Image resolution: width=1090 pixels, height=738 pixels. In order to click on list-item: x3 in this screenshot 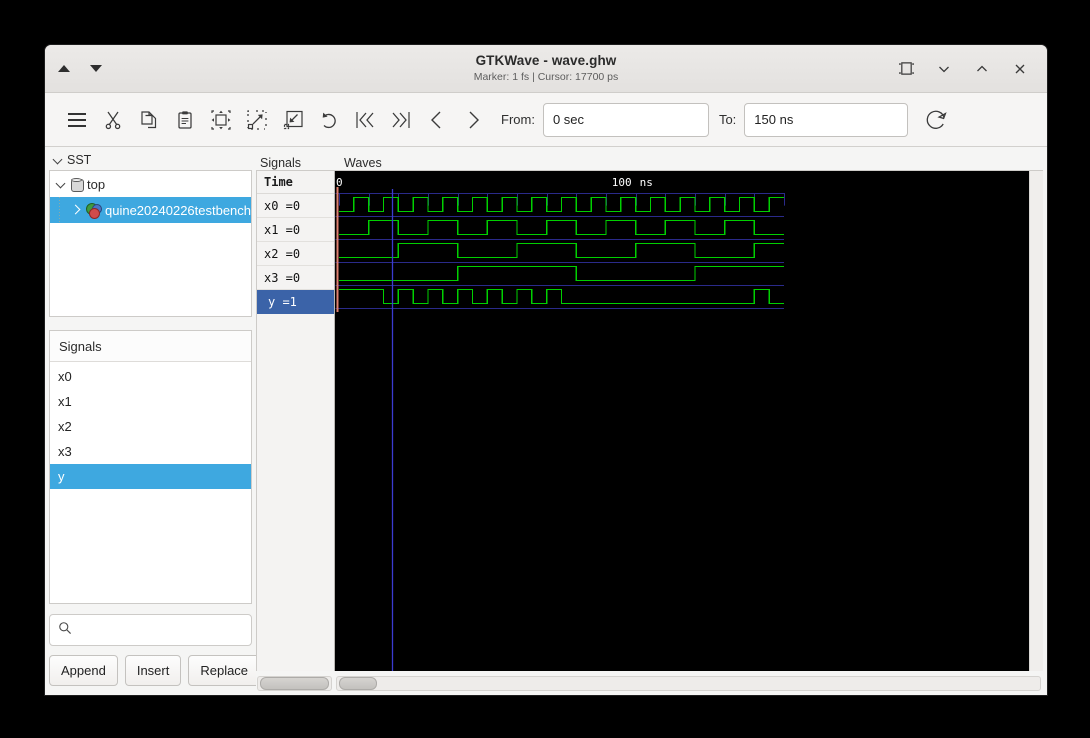, I will do `click(150, 451)`.